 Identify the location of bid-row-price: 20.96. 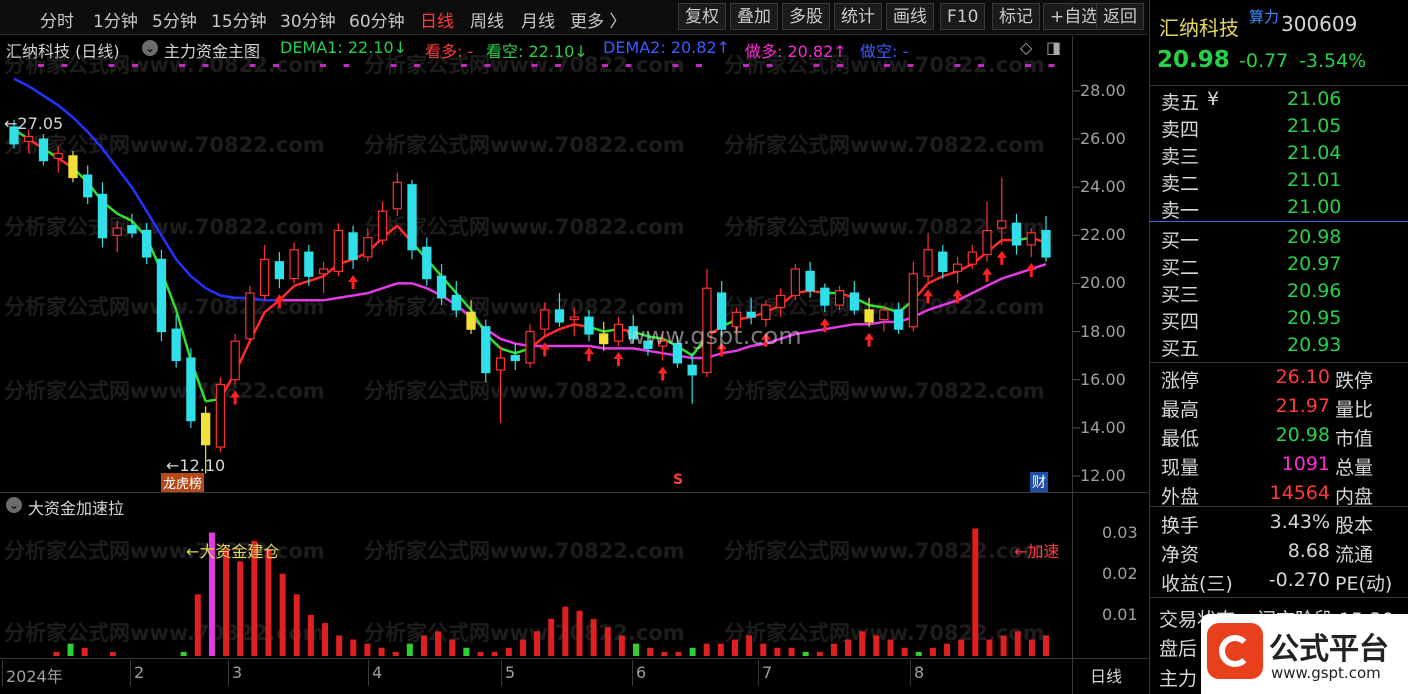
(1314, 291).